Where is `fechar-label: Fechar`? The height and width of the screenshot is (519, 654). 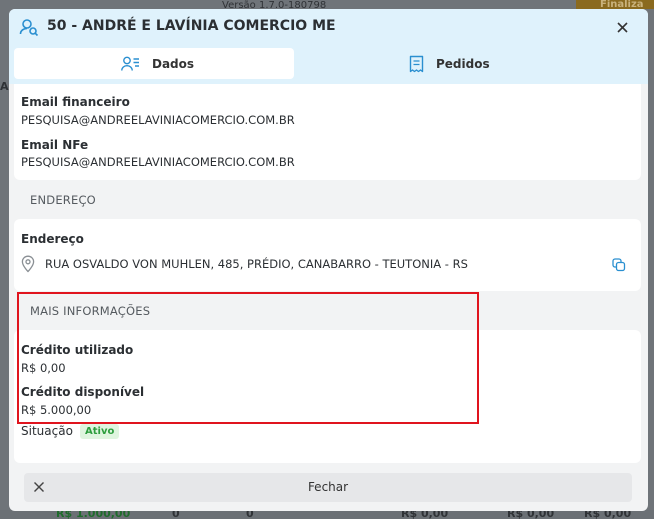 fechar-label: Fechar is located at coordinates (328, 487).